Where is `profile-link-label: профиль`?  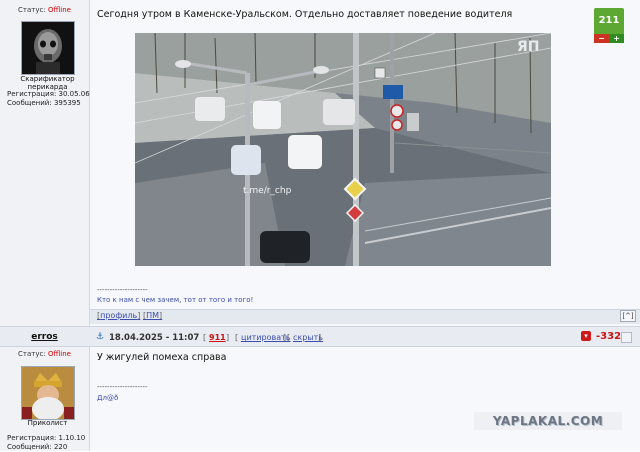 profile-link-label: профиль is located at coordinates (118, 315).